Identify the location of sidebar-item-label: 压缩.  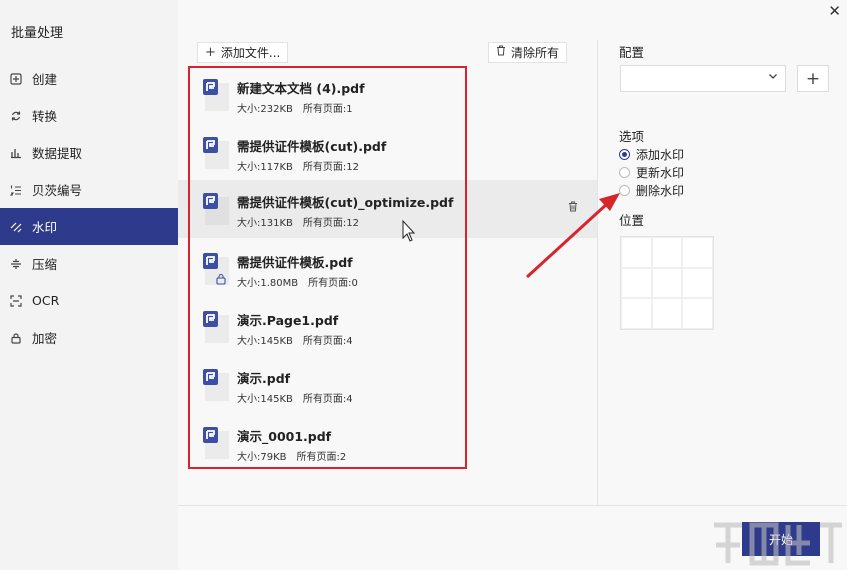
(45, 264).